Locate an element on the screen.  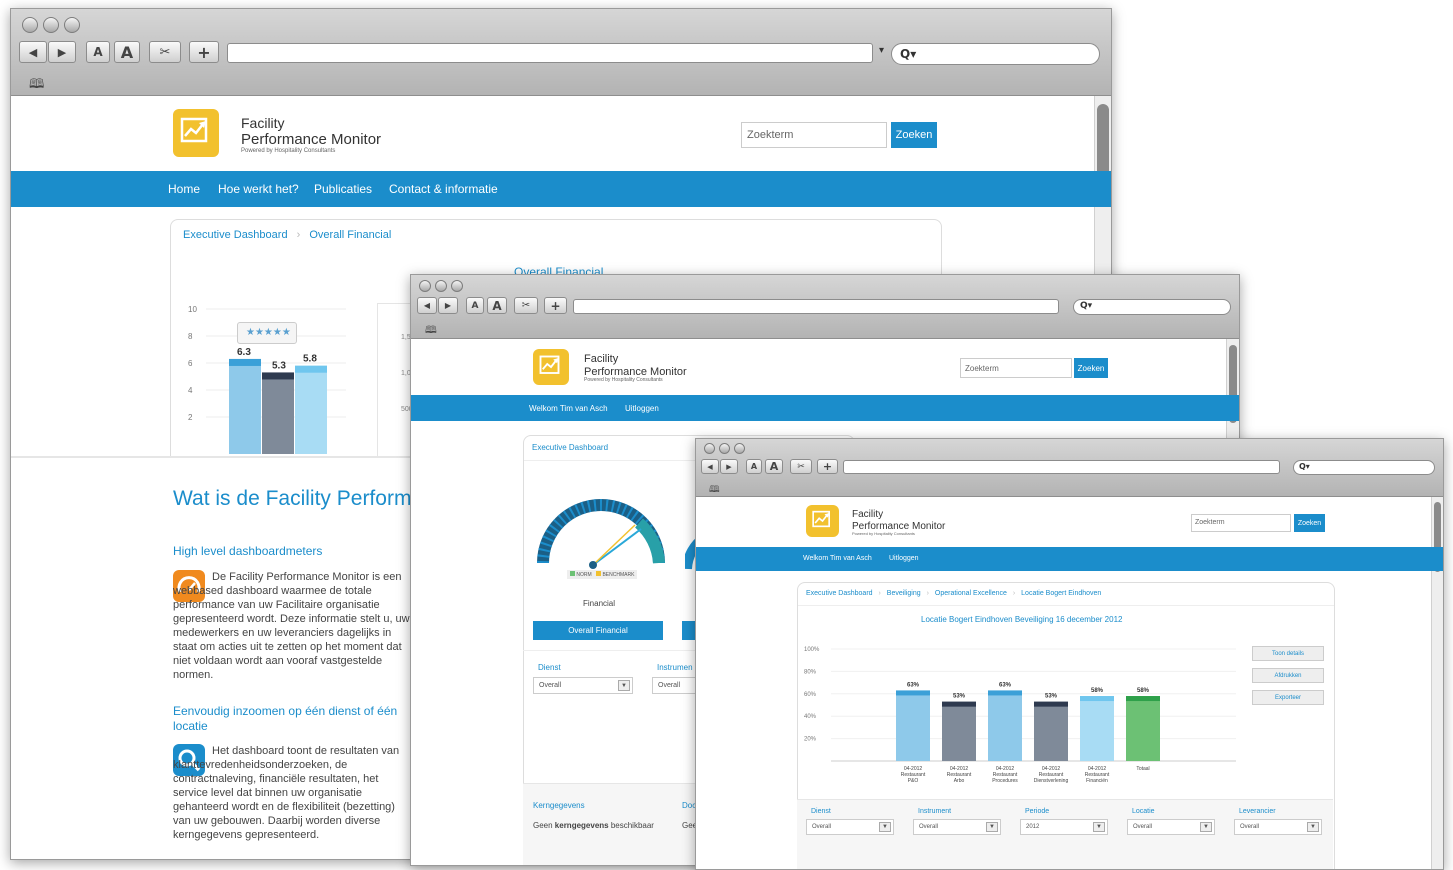
filter-label: Leverancier is located at coordinates (1257, 811).